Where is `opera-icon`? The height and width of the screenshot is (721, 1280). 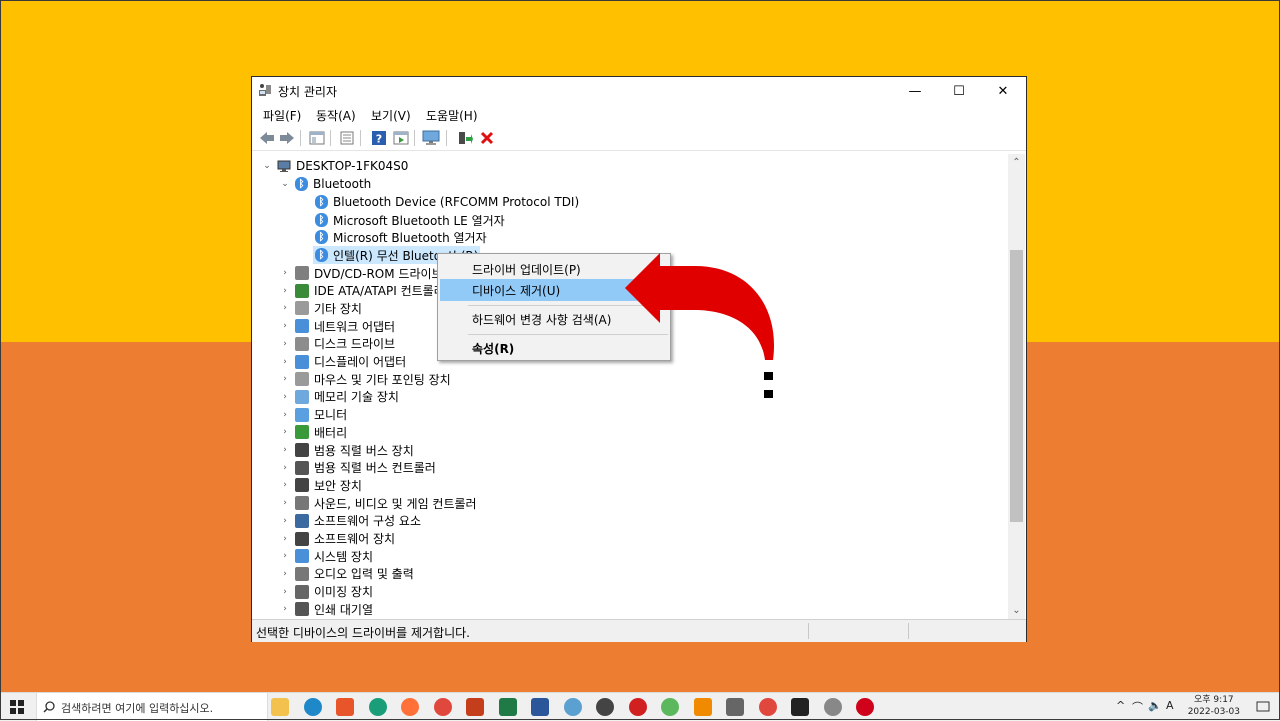
opera-icon is located at coordinates (865, 707).